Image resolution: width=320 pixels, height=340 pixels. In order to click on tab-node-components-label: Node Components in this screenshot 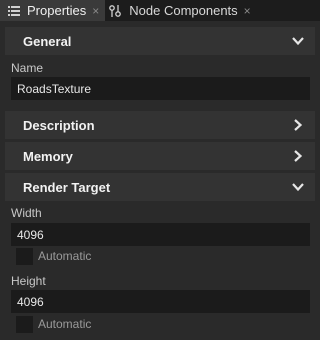, I will do `click(183, 10)`.